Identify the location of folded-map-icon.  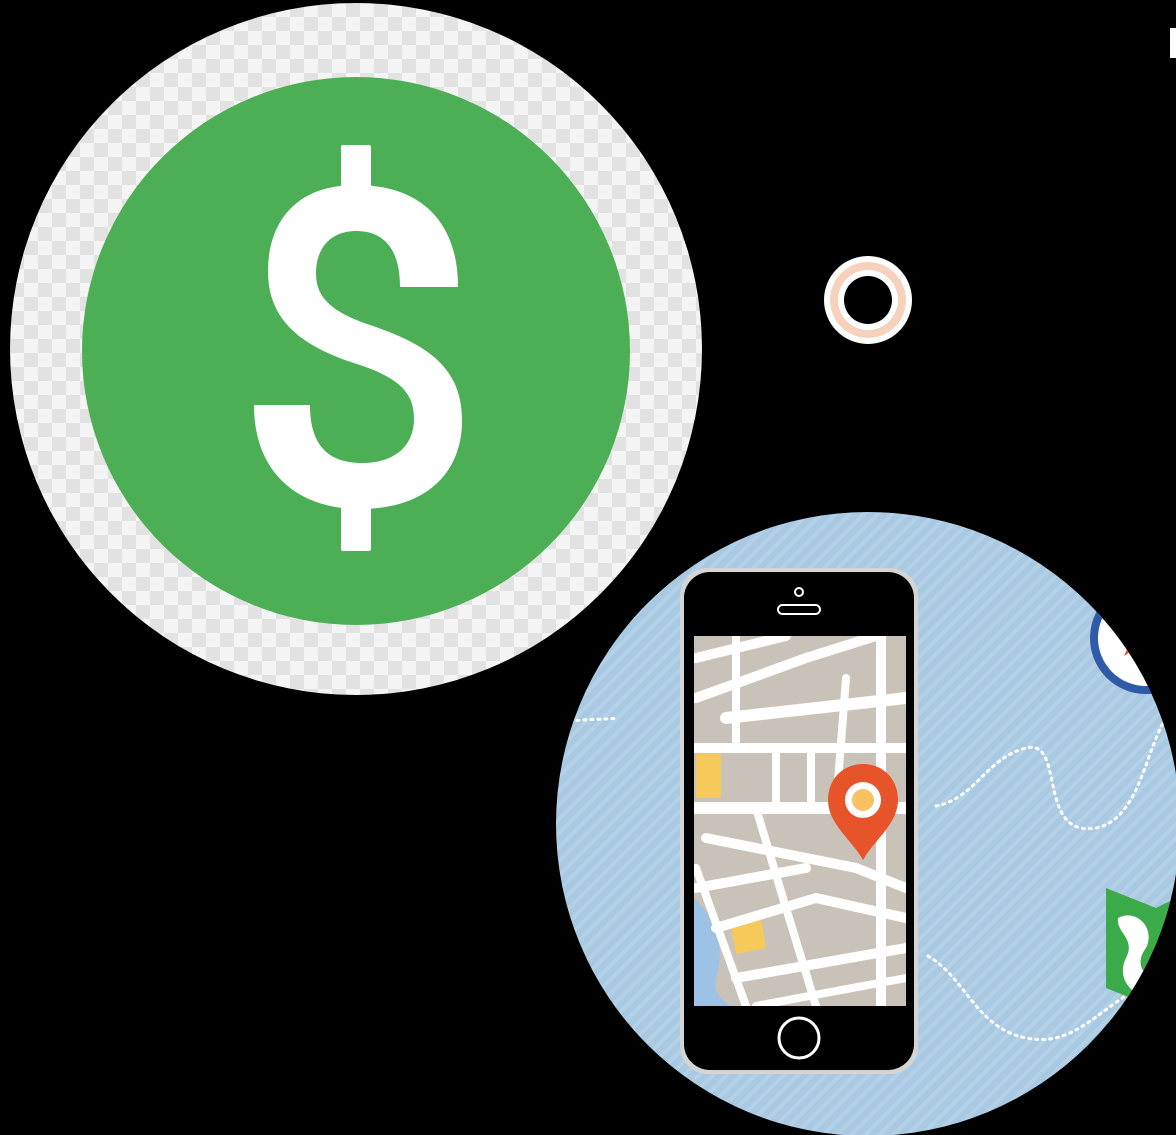
(1141, 948).